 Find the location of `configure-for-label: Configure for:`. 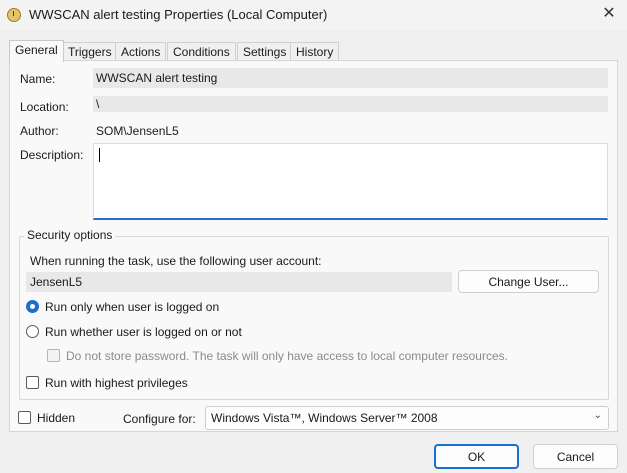

configure-for-label: Configure for: is located at coordinates (159, 419).